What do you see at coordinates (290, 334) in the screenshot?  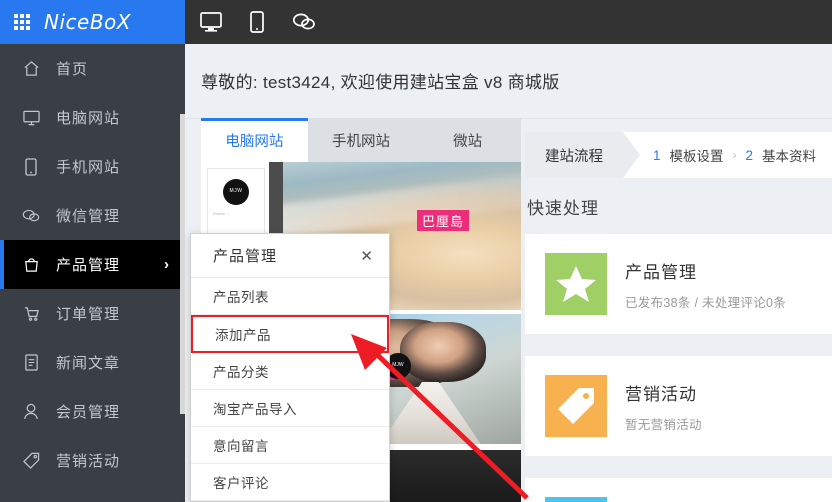 I see `submenu-item-add-product: 添加产品` at bounding box center [290, 334].